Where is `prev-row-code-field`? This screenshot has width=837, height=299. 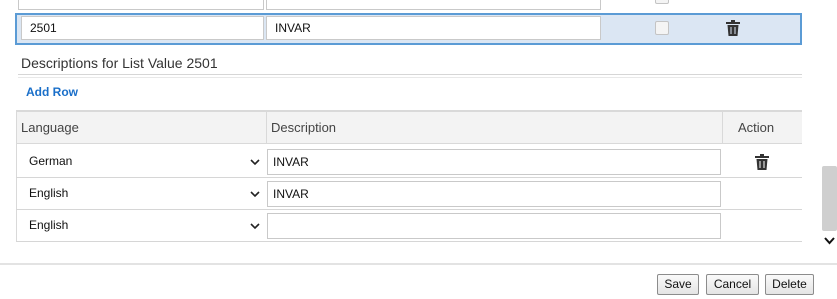 prev-row-code-field is located at coordinates (141, 5).